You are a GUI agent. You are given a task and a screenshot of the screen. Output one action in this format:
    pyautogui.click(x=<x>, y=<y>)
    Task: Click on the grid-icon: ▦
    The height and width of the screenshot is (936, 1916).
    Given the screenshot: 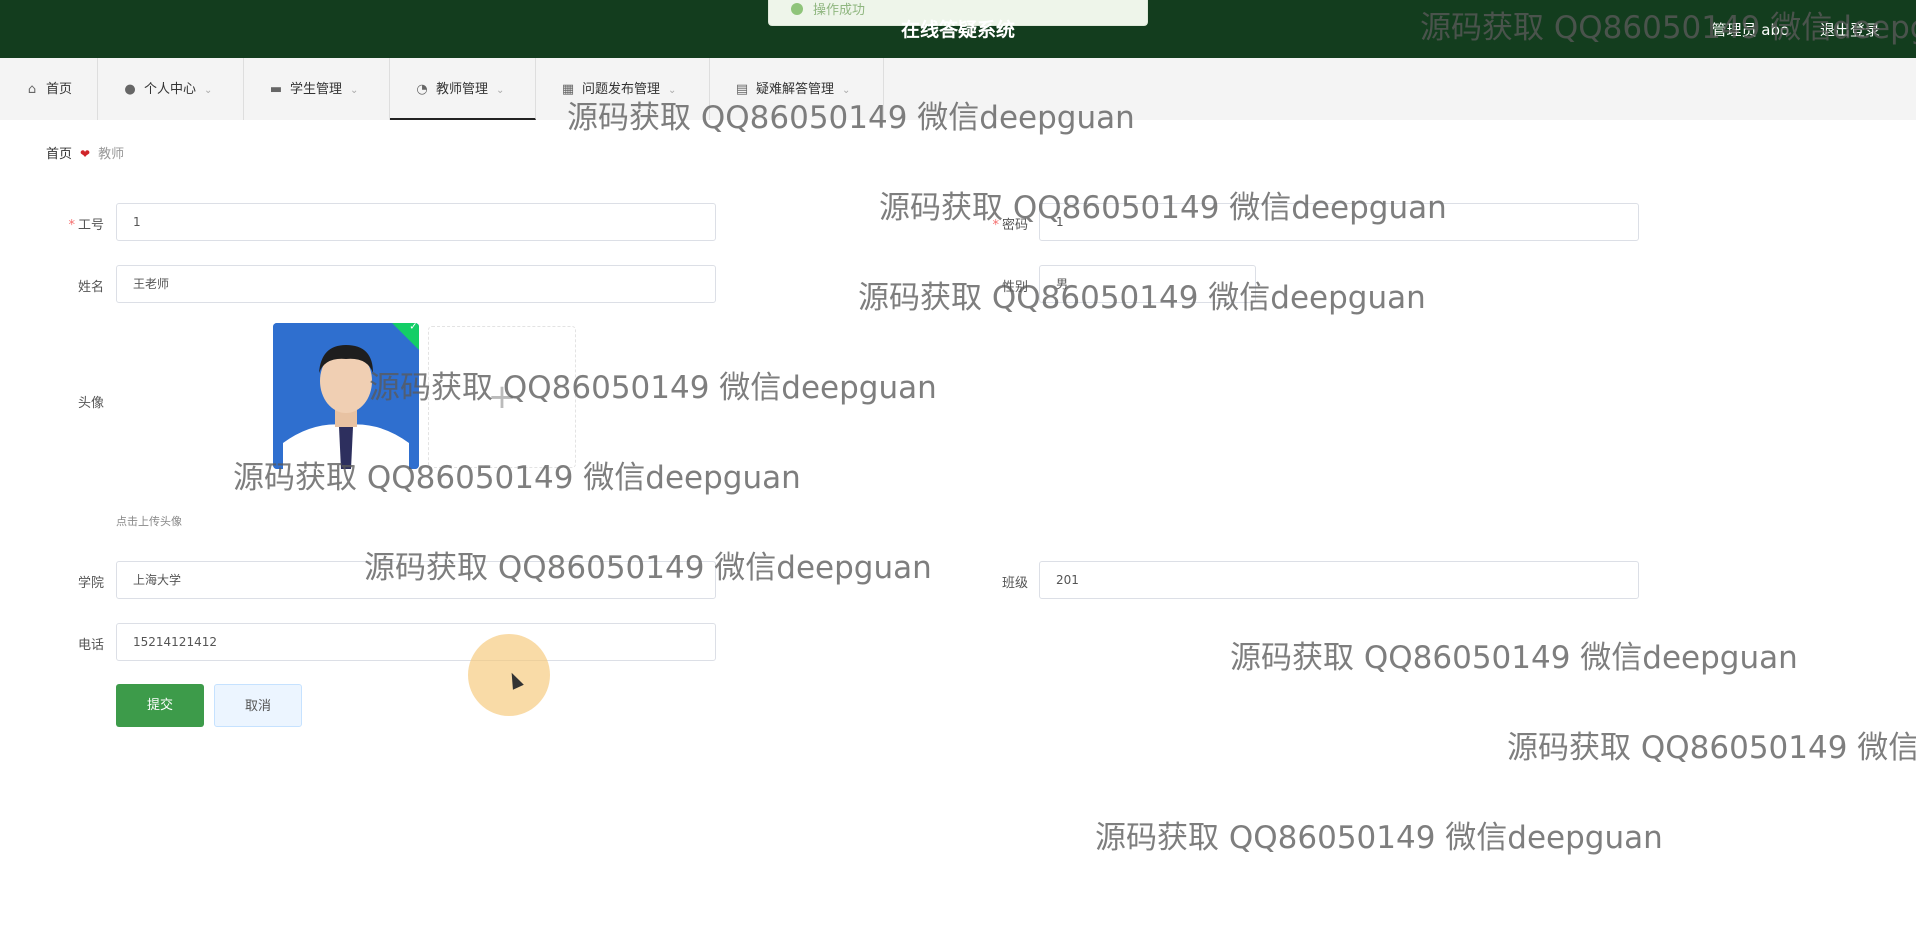 What is the action you would take?
    pyautogui.click(x=568, y=89)
    